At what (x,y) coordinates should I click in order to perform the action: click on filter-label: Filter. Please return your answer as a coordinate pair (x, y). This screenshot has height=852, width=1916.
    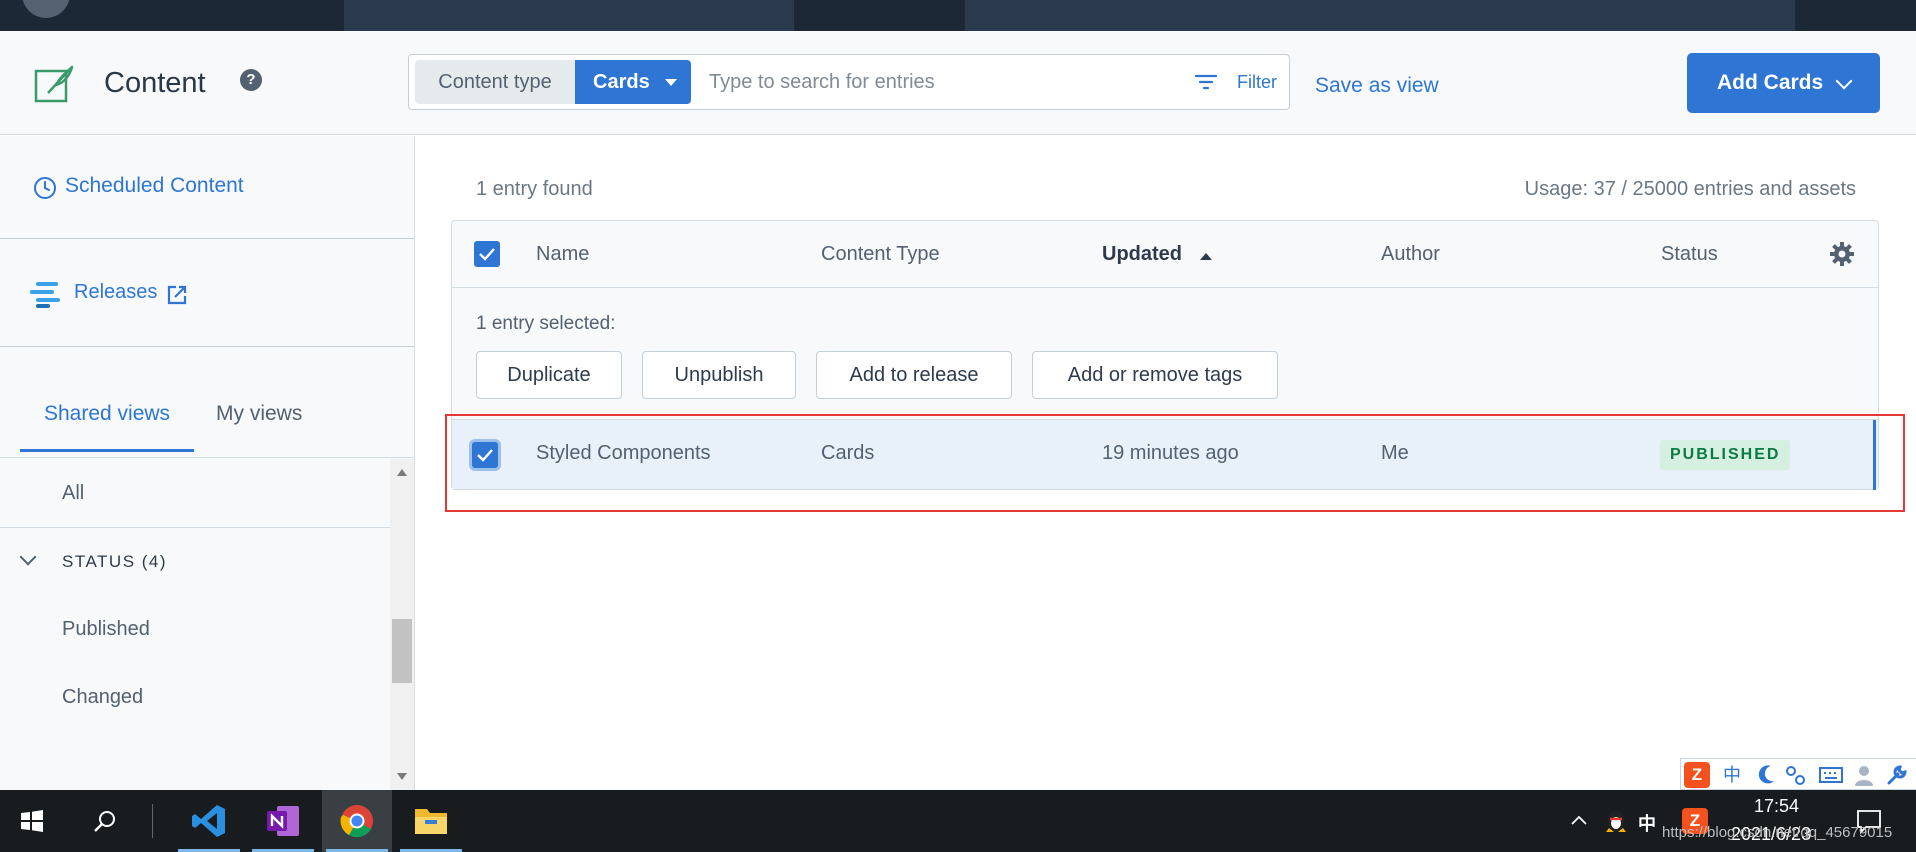
    Looking at the image, I should click on (1257, 82).